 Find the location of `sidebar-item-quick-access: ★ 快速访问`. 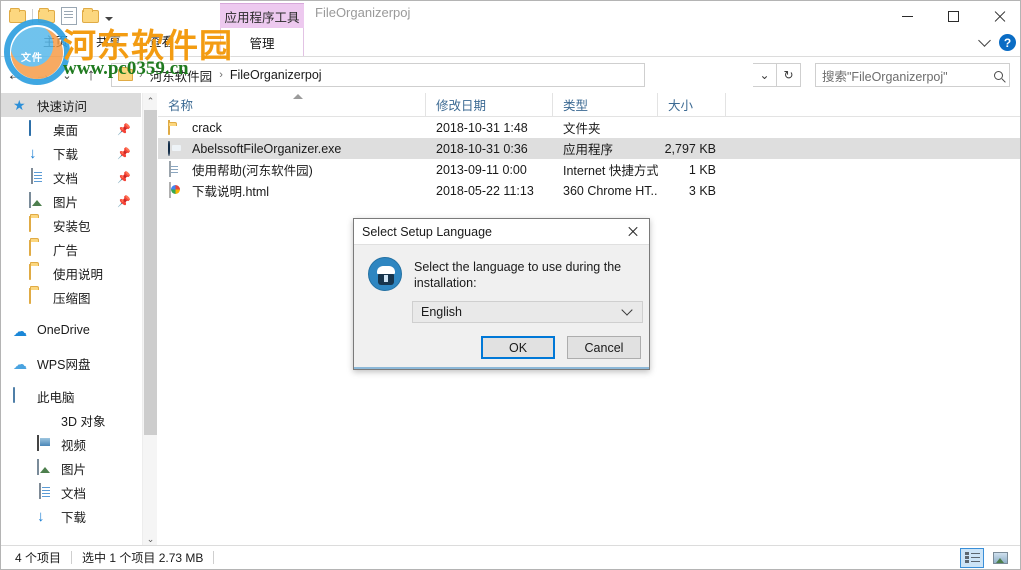

sidebar-item-quick-access: ★ 快速访问 is located at coordinates (71, 105).